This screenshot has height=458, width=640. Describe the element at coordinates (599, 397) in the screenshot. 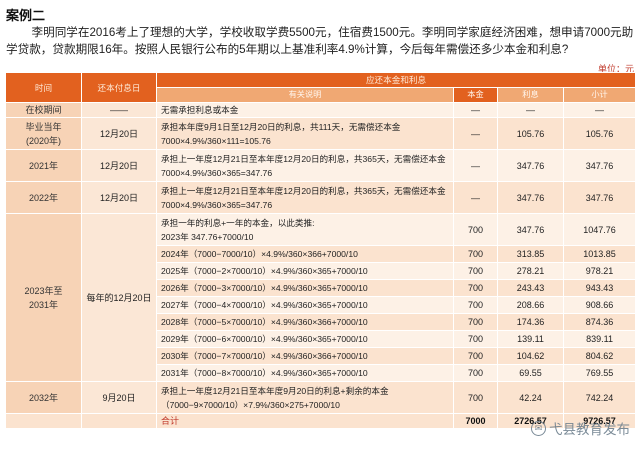

I see `row-subtotal: 742.24` at that location.